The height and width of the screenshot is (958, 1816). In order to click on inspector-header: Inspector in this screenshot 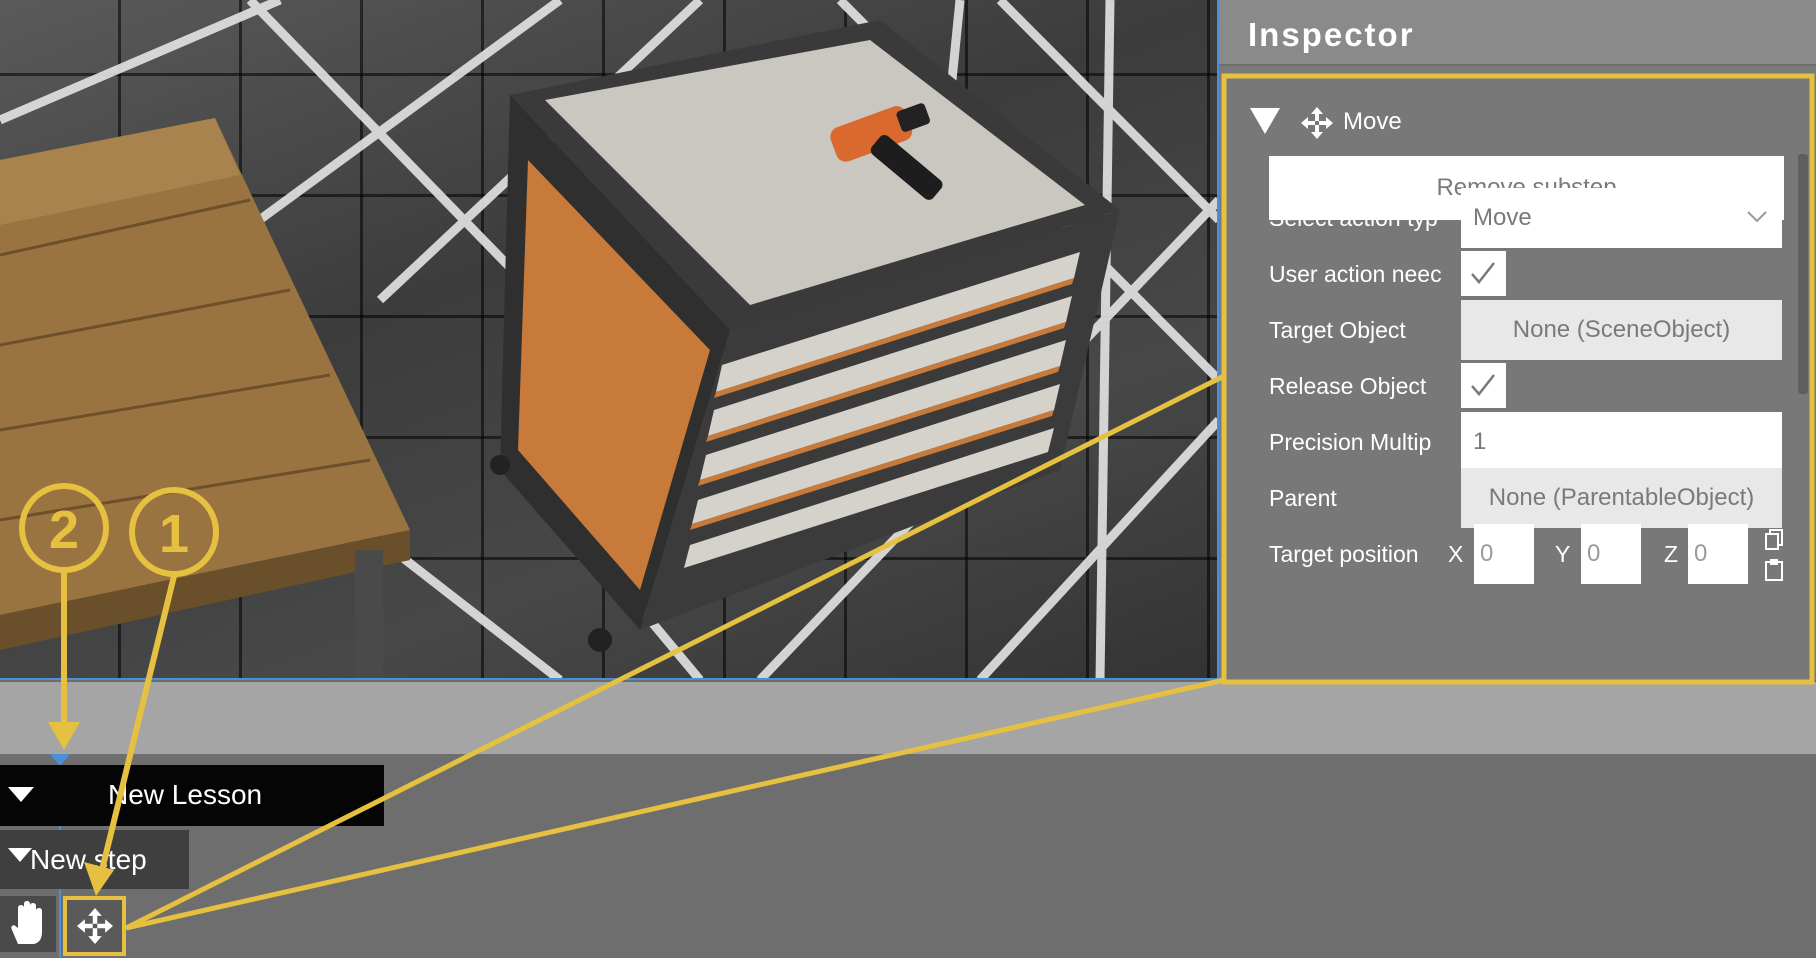, I will do `click(1517, 33)`.